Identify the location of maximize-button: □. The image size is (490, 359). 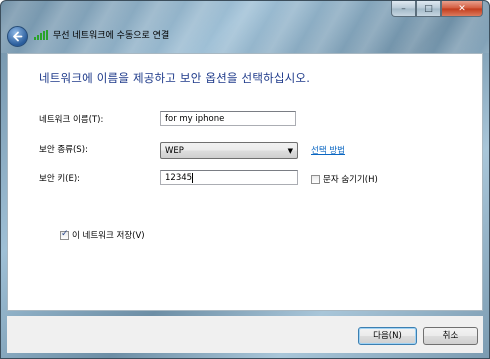
(428, 9).